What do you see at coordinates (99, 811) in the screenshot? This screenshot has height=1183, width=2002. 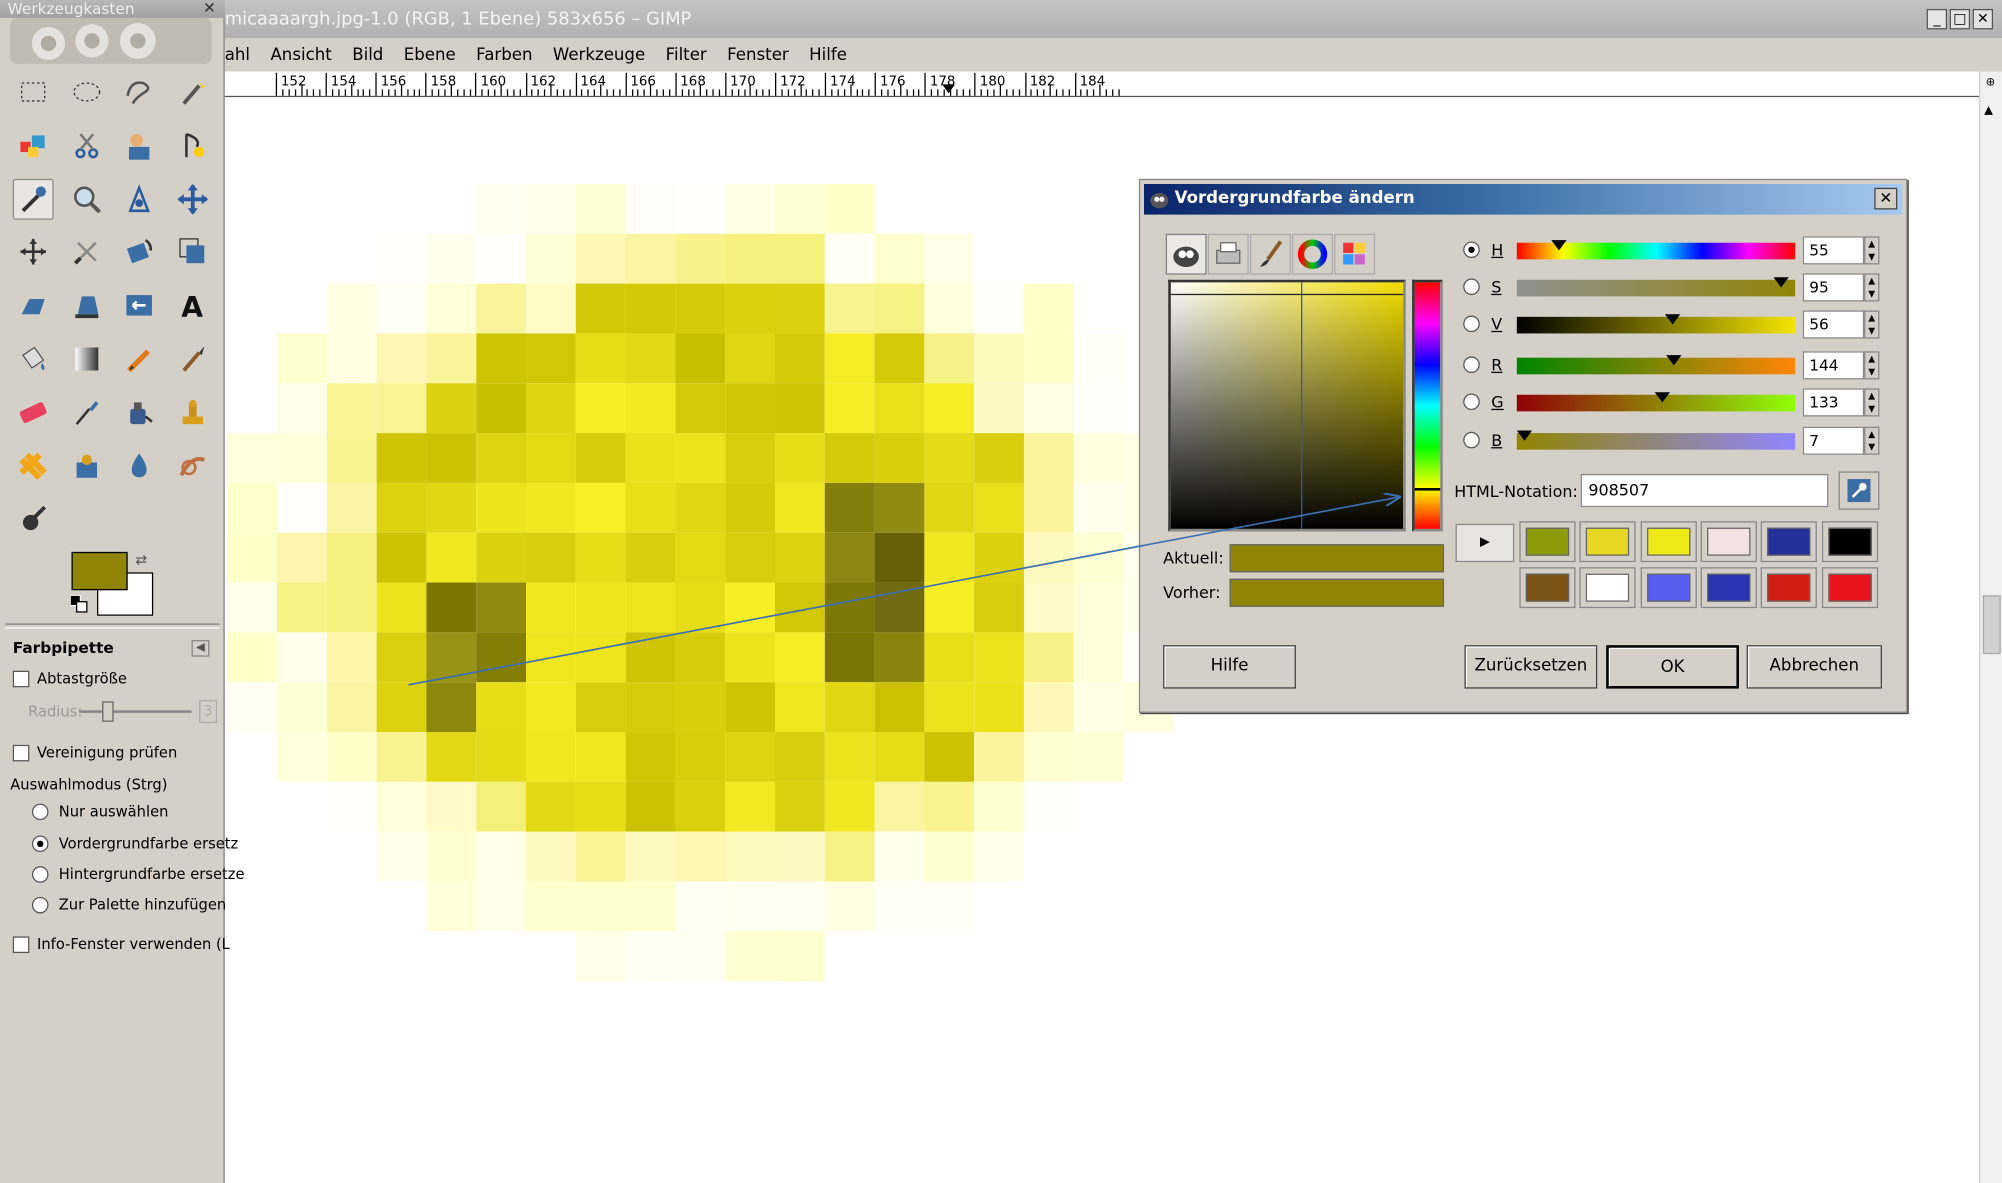 I see `mode-pick-only: Nur auswählen` at bounding box center [99, 811].